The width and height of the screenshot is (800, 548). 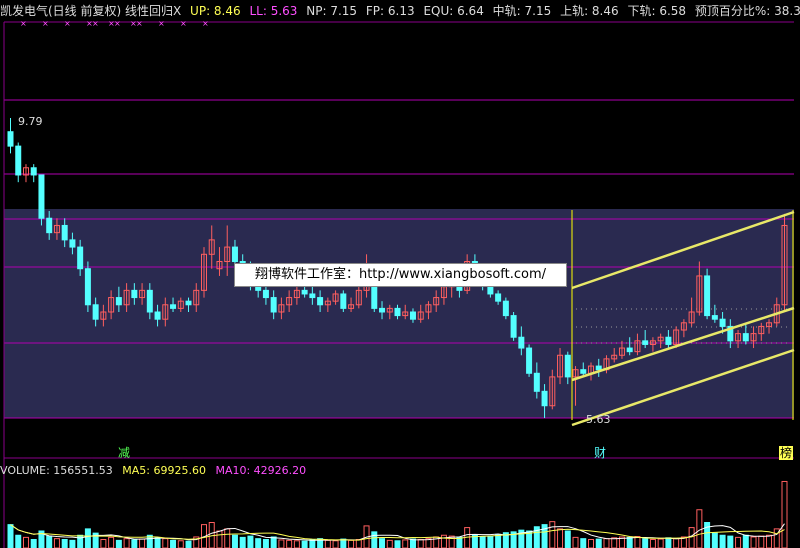 I want to click on low-price-label: 5.63, so click(x=598, y=419).